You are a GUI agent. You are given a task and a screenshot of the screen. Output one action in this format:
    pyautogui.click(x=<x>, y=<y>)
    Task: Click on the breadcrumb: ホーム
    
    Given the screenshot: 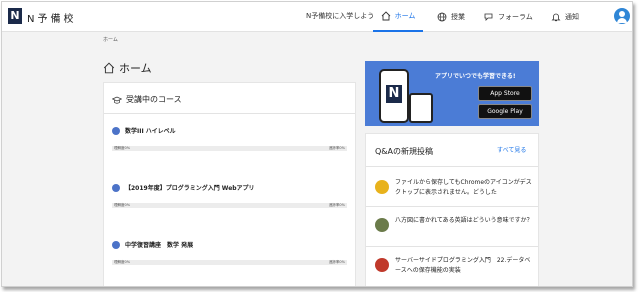 What is the action you would take?
    pyautogui.click(x=110, y=39)
    